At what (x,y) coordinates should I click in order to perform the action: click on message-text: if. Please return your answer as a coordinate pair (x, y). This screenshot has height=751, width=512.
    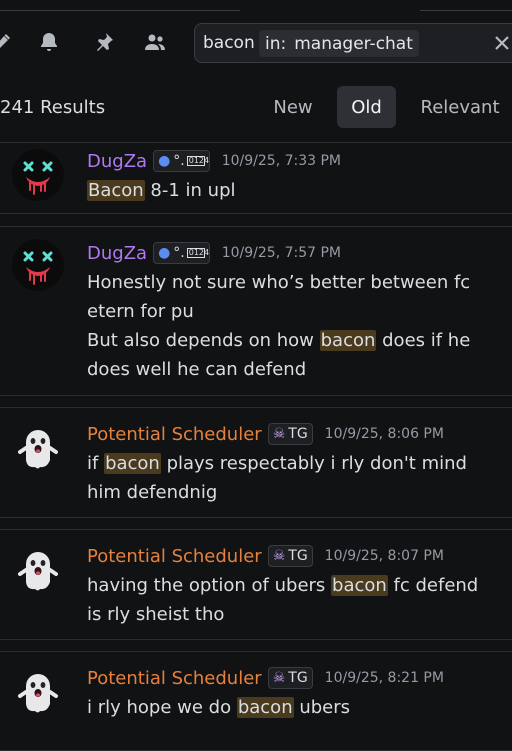
    Looking at the image, I should click on (96, 463).